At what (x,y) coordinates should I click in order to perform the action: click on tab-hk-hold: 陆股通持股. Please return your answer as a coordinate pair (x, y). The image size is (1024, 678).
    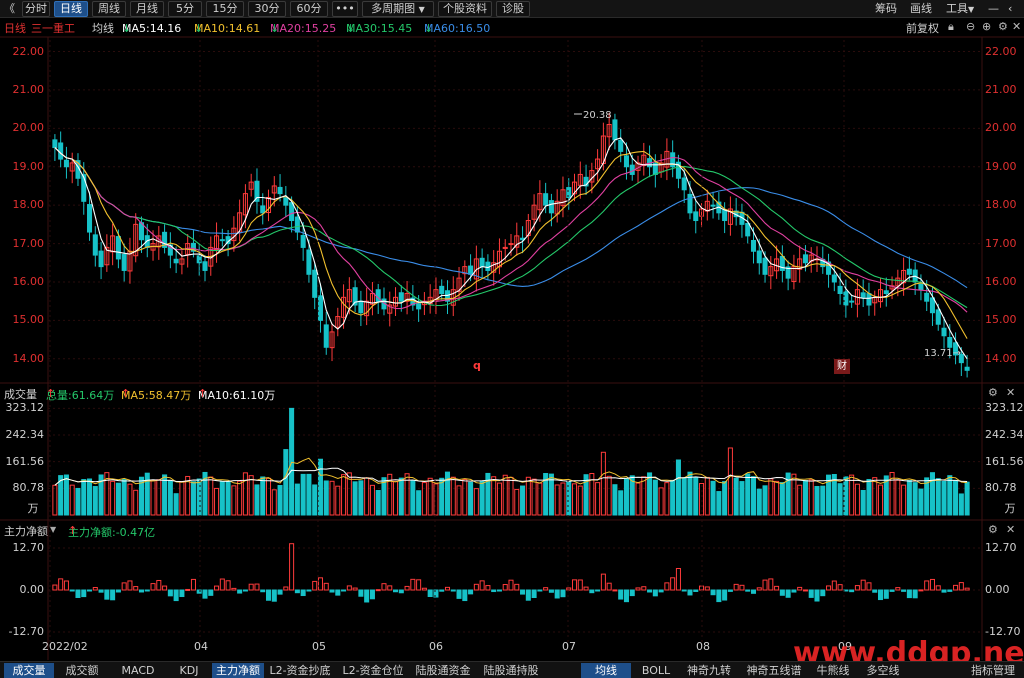
    Looking at the image, I should click on (511, 670).